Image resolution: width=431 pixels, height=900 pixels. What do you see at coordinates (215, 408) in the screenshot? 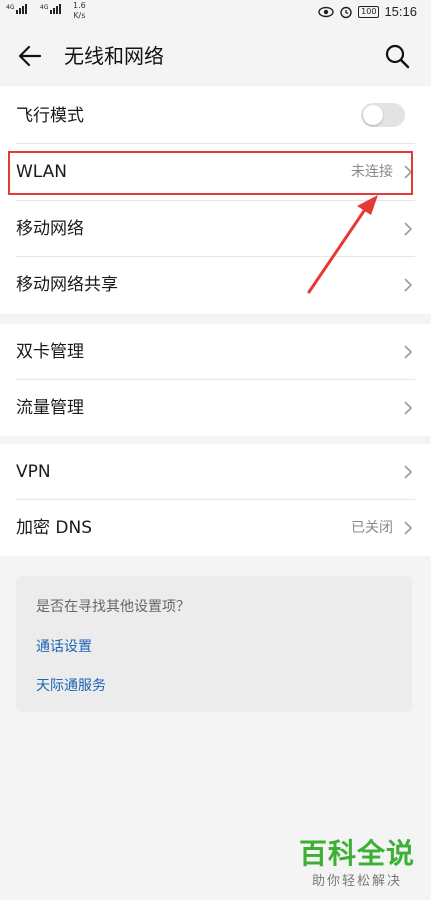
I see `data-usage-row: 流量管理` at bounding box center [215, 408].